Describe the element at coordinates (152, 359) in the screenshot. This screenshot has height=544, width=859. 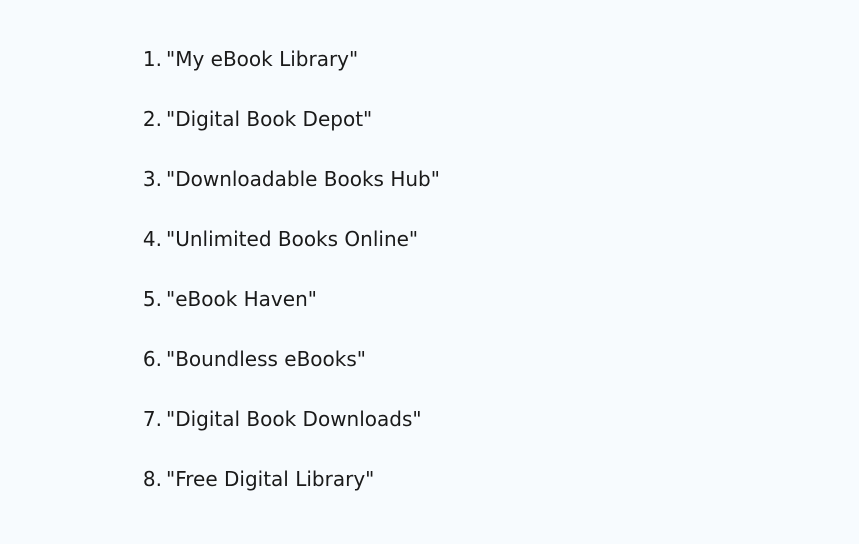
I see `list-item-number: 6.` at that location.